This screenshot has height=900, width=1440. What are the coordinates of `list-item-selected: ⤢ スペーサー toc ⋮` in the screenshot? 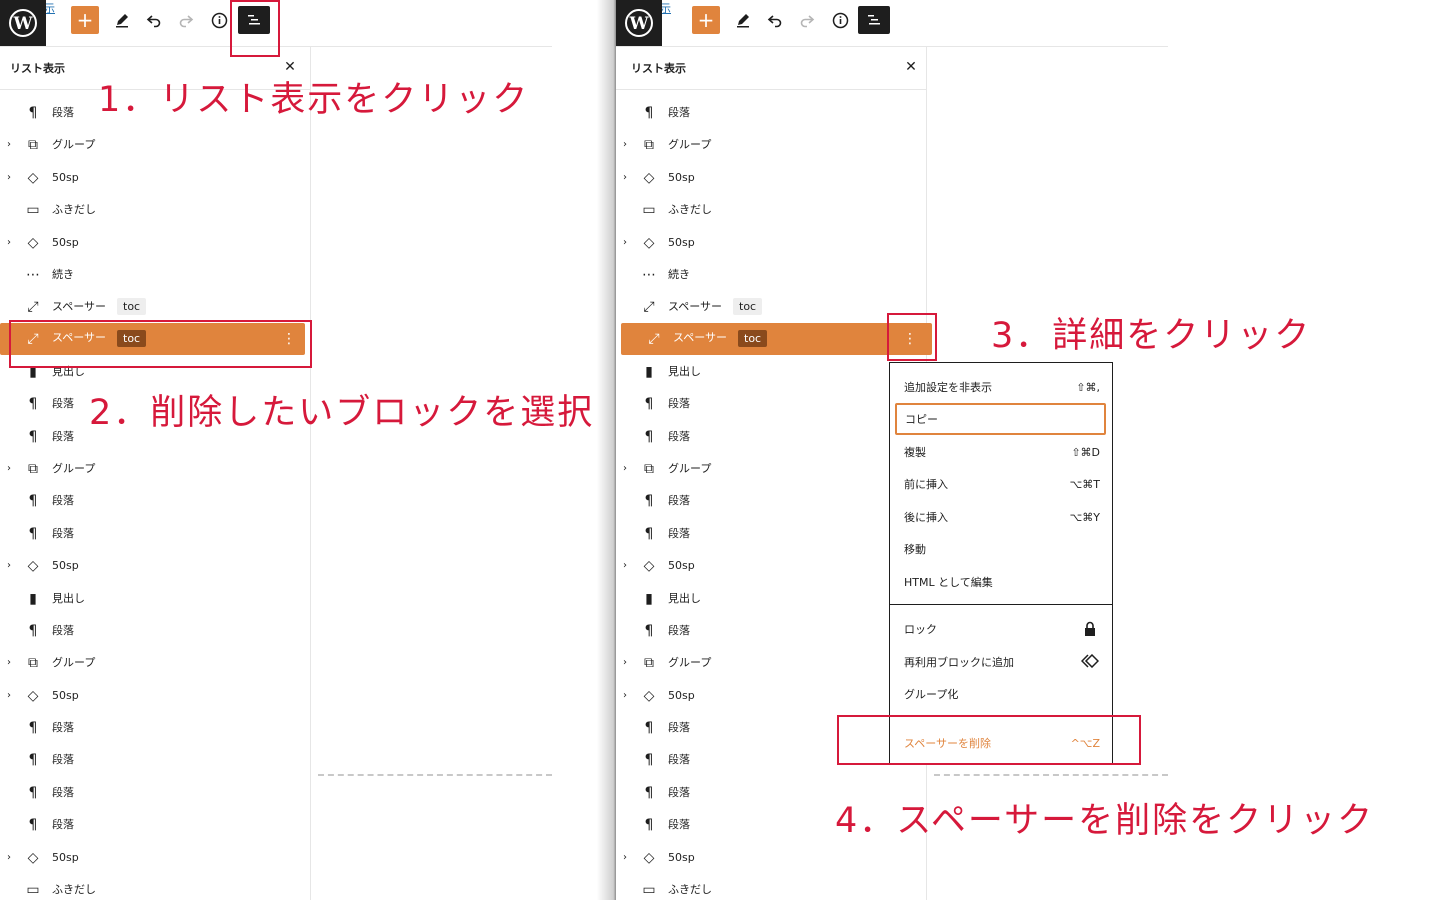 It's located at (776, 339).